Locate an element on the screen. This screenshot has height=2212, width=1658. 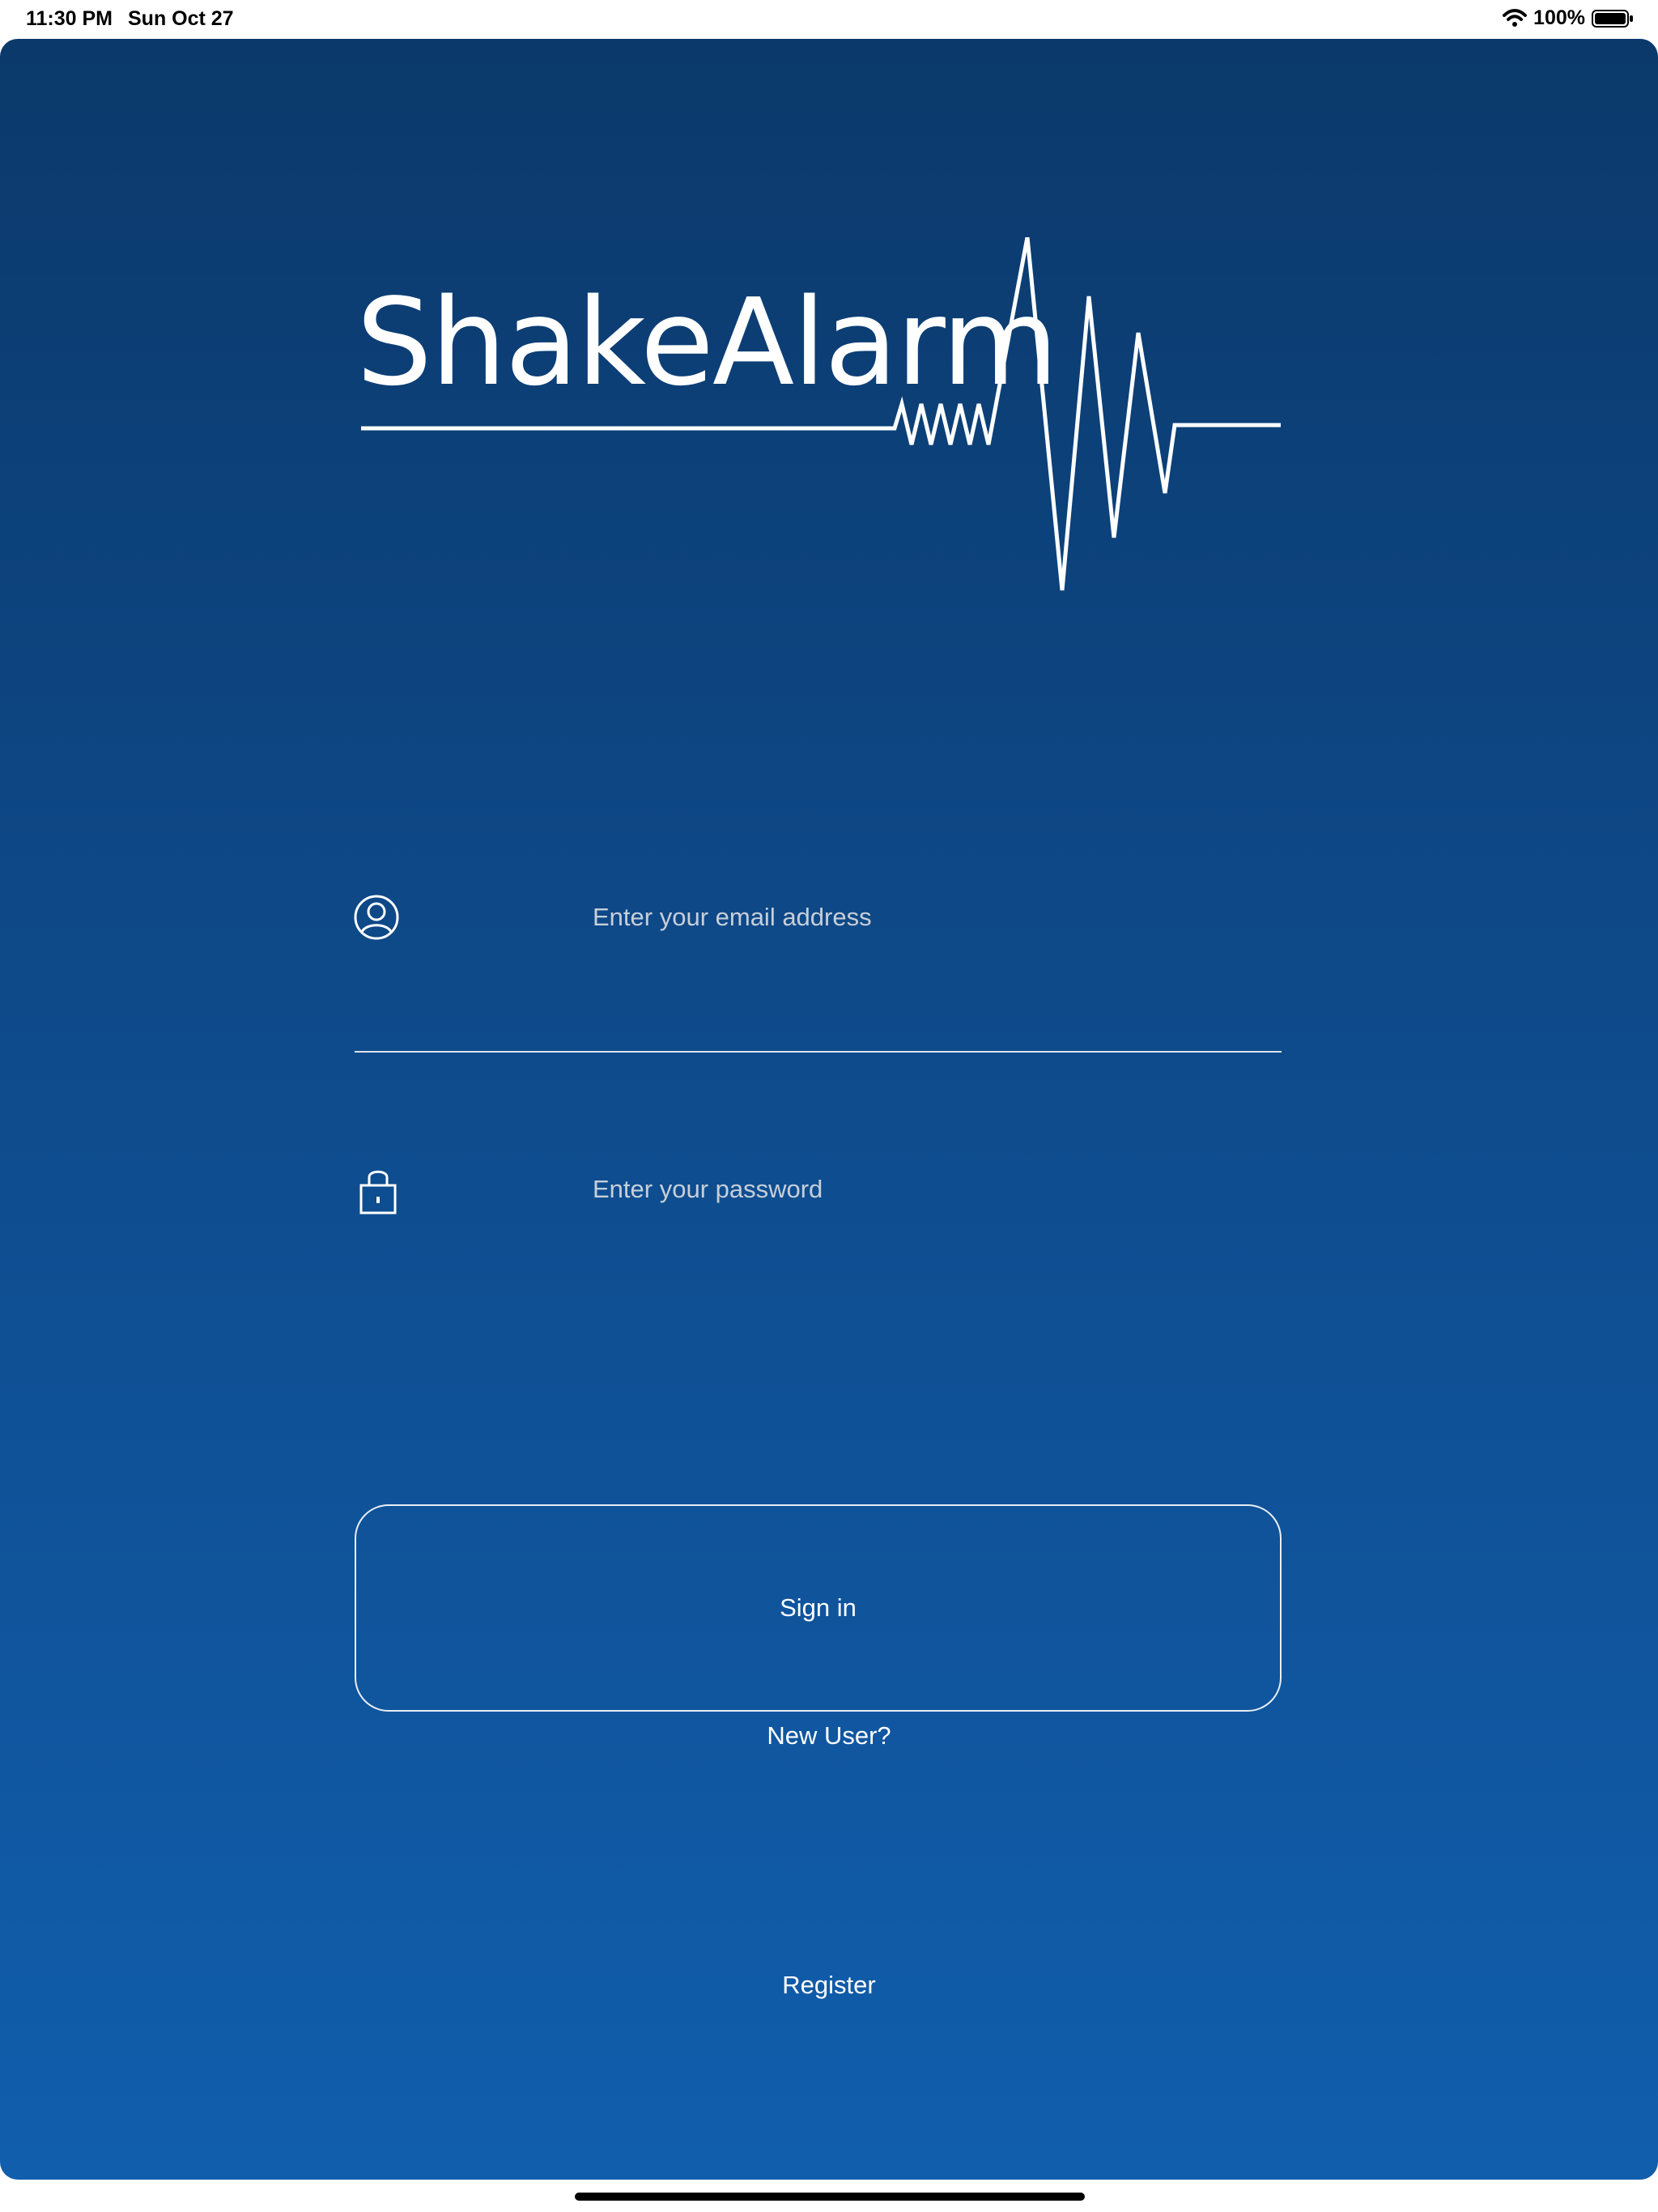
email-field-underline is located at coordinates (818, 1052).